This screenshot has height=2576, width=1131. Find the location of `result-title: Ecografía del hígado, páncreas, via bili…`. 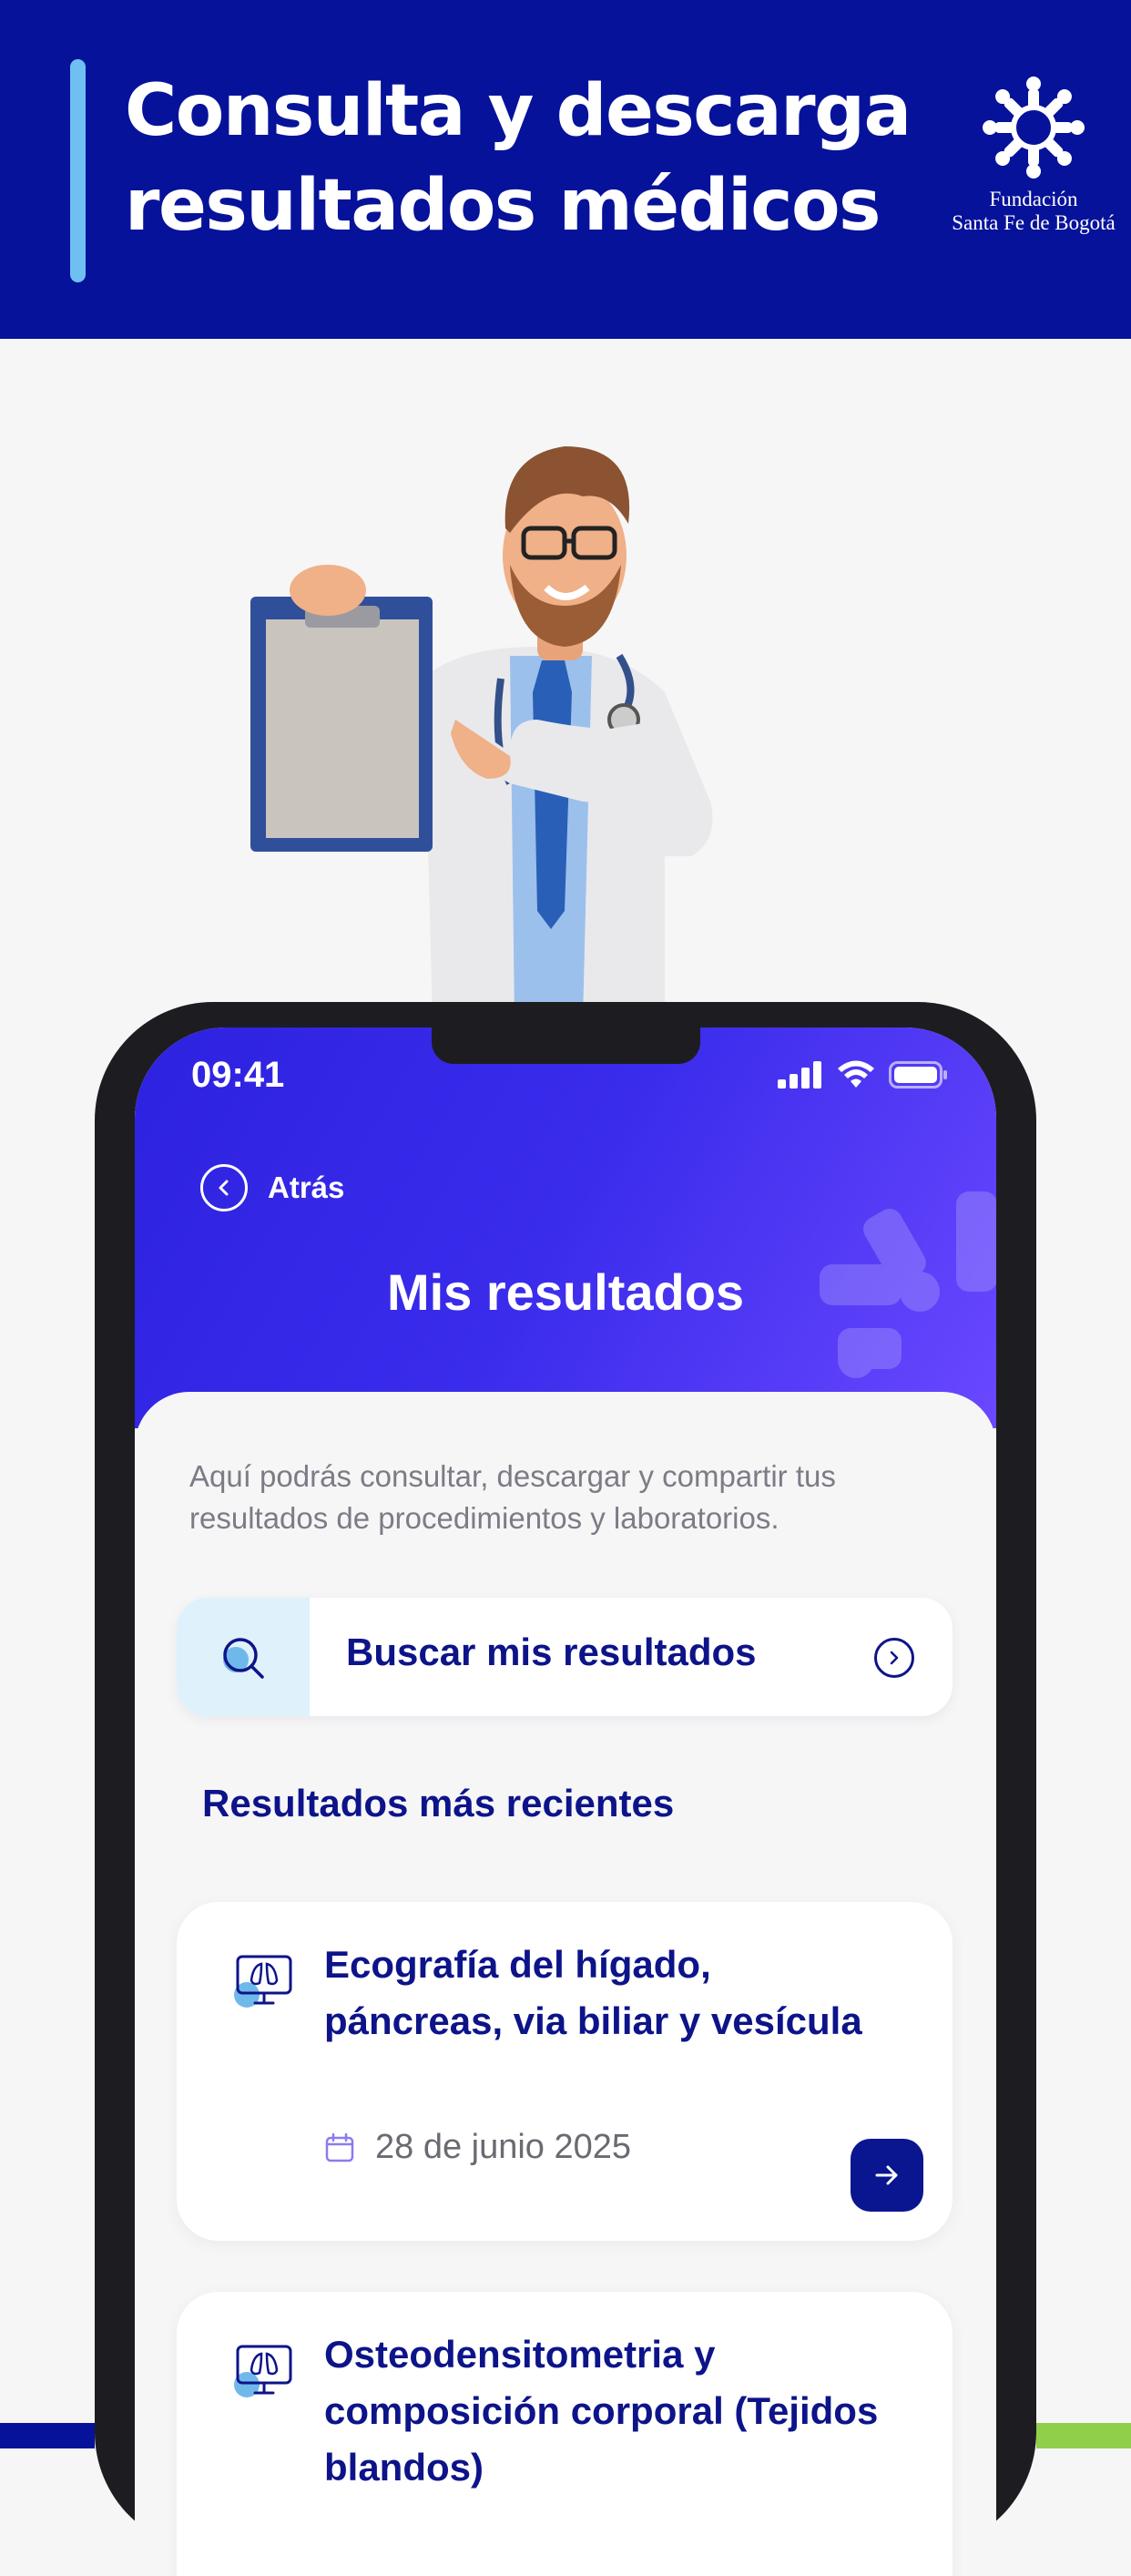

result-title: Ecografía del hígado, páncreas, via bili… is located at coordinates (593, 1992).